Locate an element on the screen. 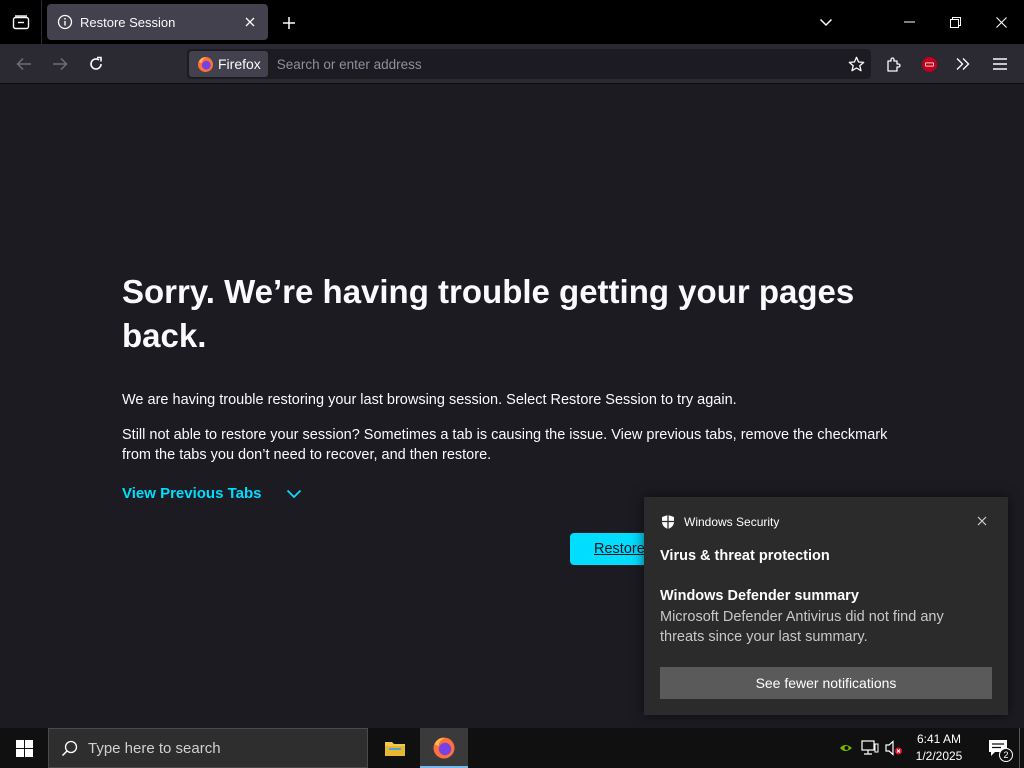 The height and width of the screenshot is (768, 1024). puzzle-piece-icon is located at coordinates (893, 64).